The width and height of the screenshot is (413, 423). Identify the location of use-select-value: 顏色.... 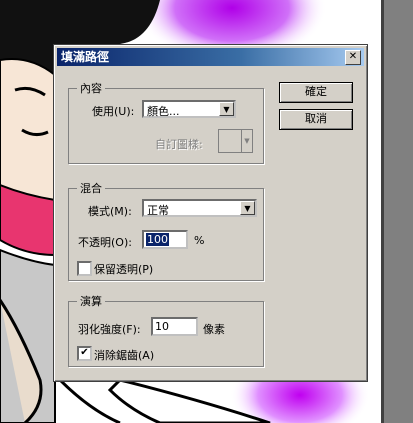
(163, 111).